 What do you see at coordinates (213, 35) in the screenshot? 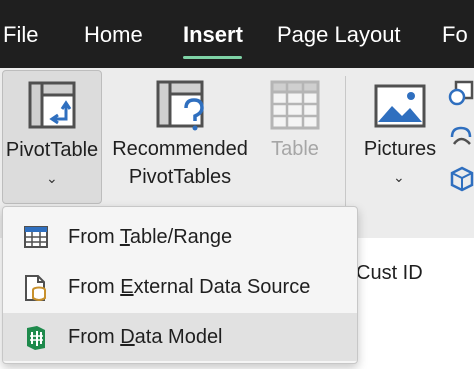
I see `tab-insert: Insert` at bounding box center [213, 35].